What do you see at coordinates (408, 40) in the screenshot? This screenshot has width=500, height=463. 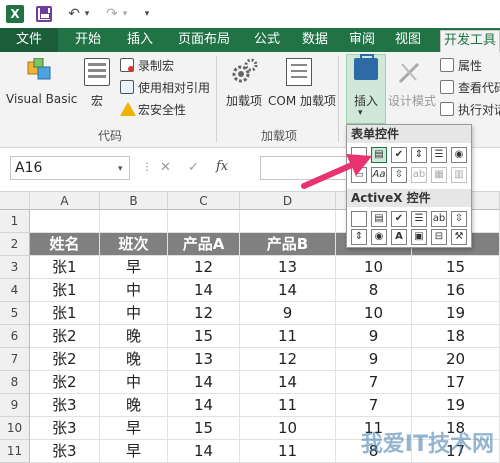 I see `tab-view: 视图` at bounding box center [408, 40].